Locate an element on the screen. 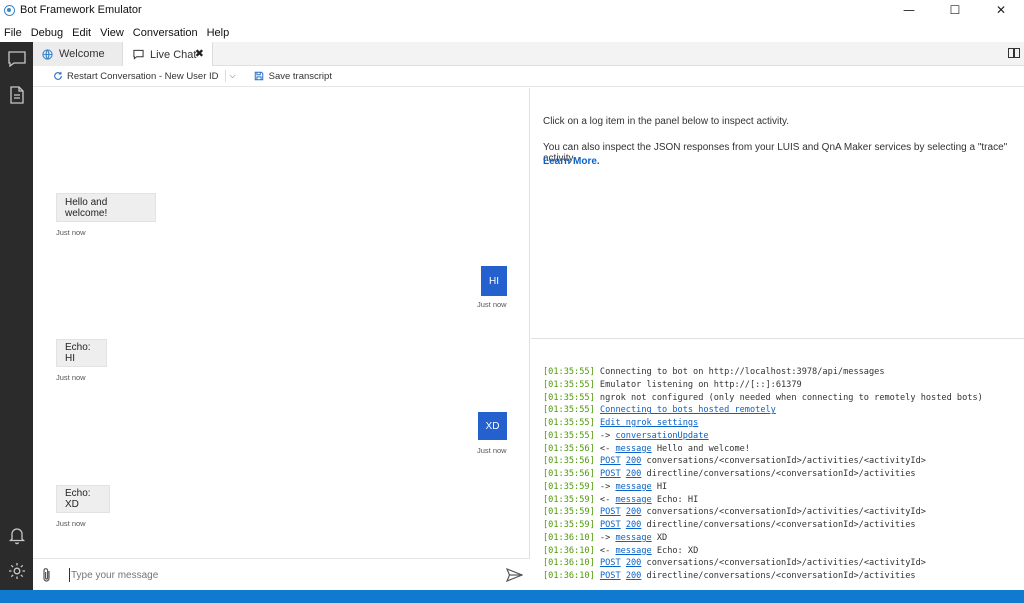 The height and width of the screenshot is (603, 1024). save-transcript-button: Save transcript is located at coordinates (293, 76).